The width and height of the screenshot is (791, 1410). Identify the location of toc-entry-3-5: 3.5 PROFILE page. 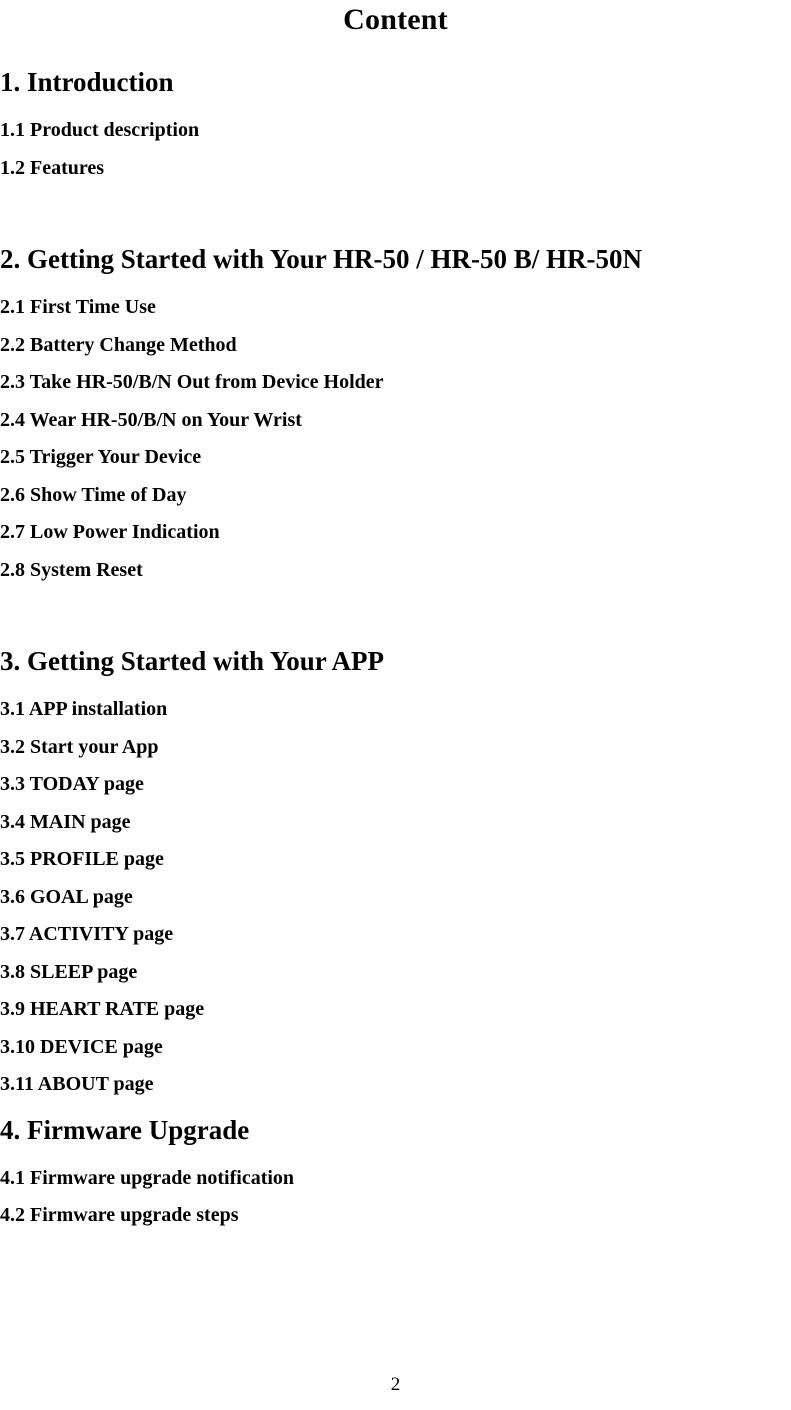
(395, 860).